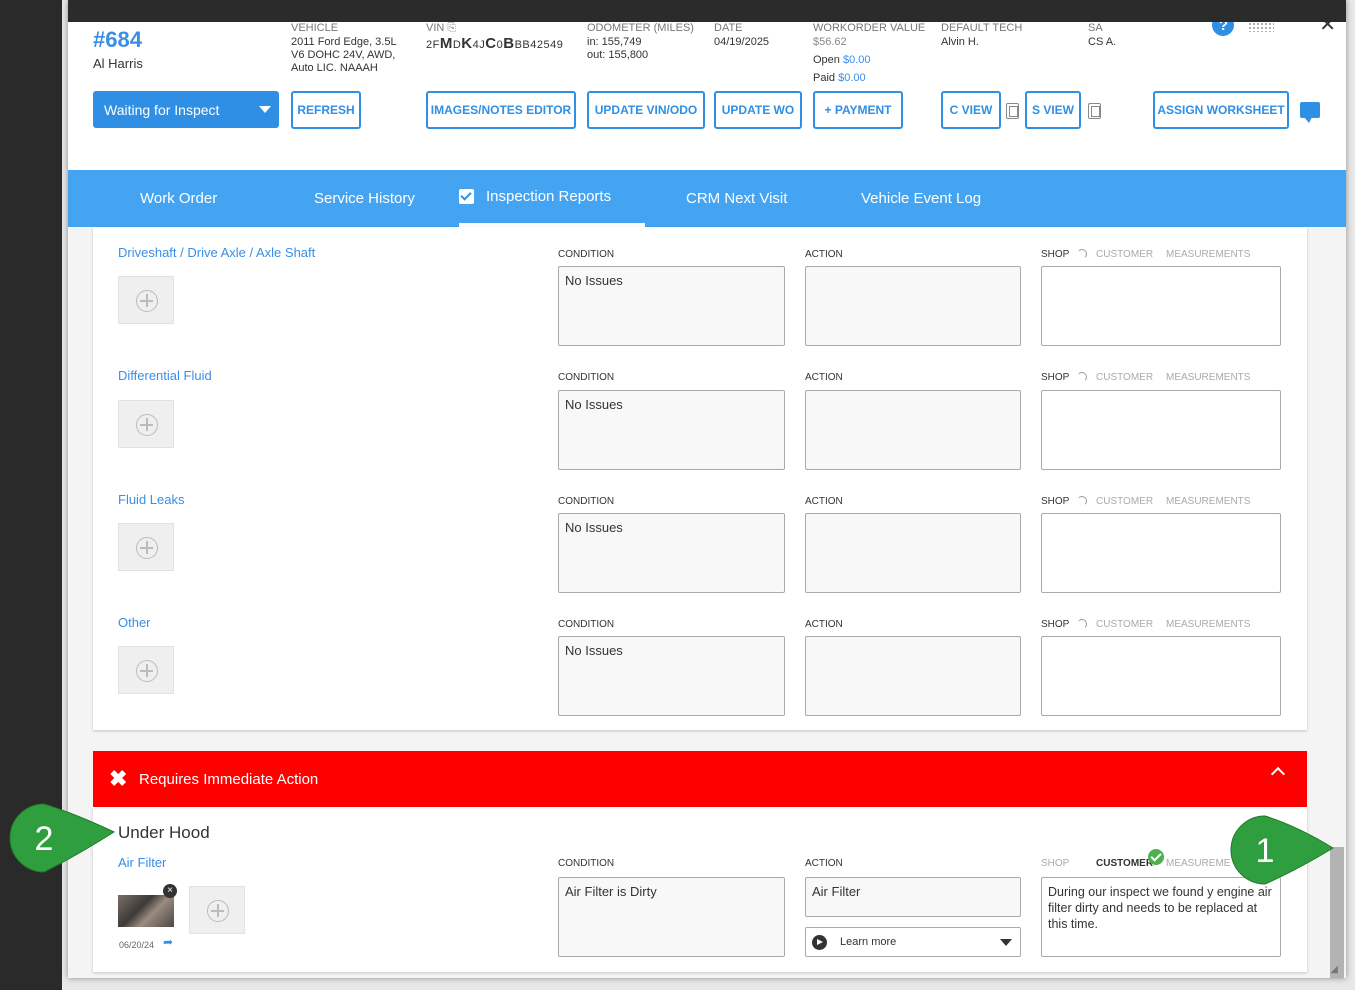  I want to click on condition-label: CONDITION, so click(586, 624).